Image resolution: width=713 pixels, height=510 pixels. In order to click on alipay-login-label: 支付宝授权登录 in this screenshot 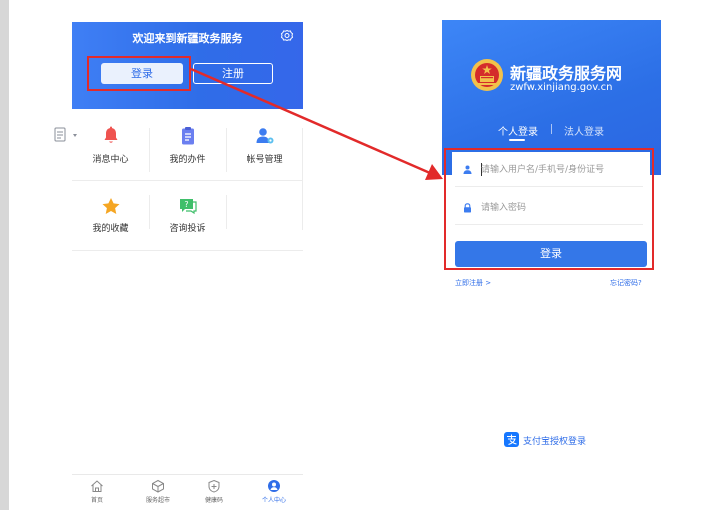, I will do `click(555, 442)`.